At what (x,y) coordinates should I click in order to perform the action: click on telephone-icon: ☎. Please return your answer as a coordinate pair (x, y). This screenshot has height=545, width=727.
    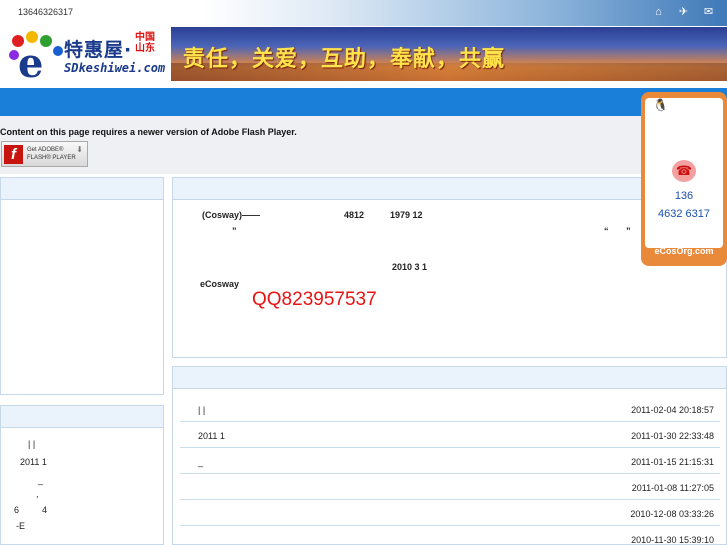
    Looking at the image, I should click on (684, 171).